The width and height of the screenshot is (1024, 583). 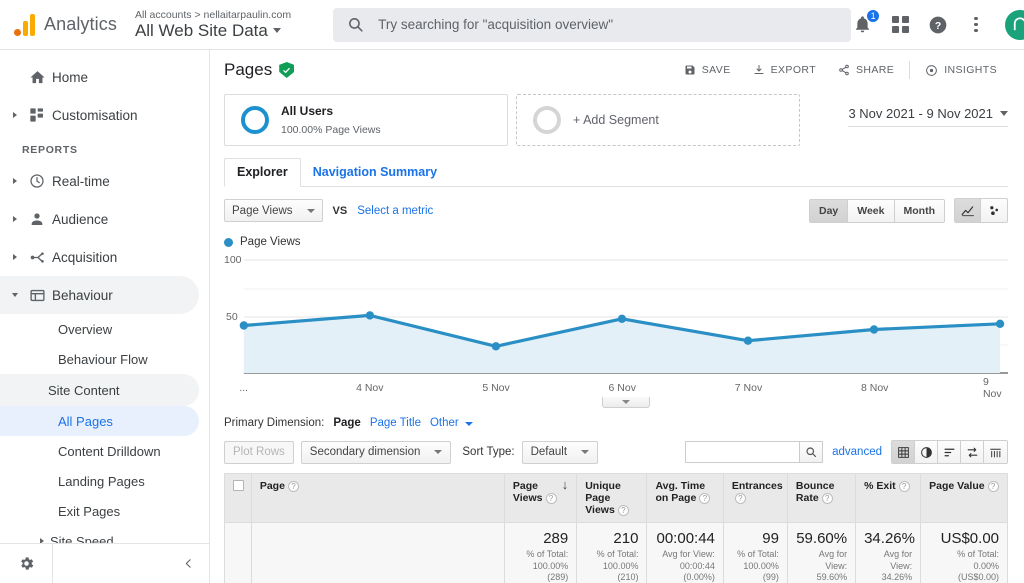 I want to click on plot-rows-button: Plot Rows, so click(x=259, y=452).